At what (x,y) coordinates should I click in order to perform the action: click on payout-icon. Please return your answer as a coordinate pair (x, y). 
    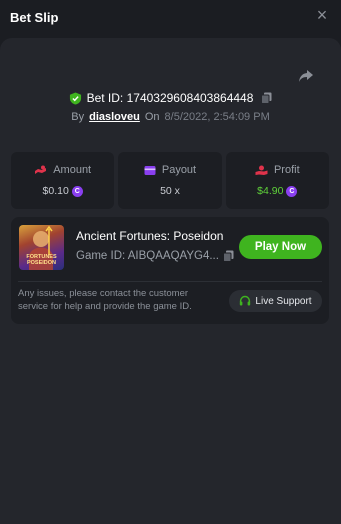
    Looking at the image, I should click on (150, 170).